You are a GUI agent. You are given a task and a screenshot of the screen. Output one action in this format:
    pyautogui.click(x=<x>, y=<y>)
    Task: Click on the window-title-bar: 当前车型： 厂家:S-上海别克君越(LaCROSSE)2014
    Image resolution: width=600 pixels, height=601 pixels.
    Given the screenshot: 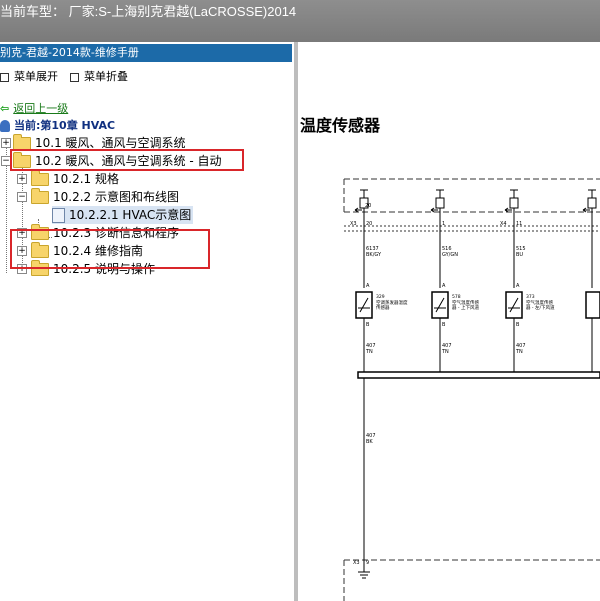 What is the action you would take?
    pyautogui.click(x=300, y=21)
    